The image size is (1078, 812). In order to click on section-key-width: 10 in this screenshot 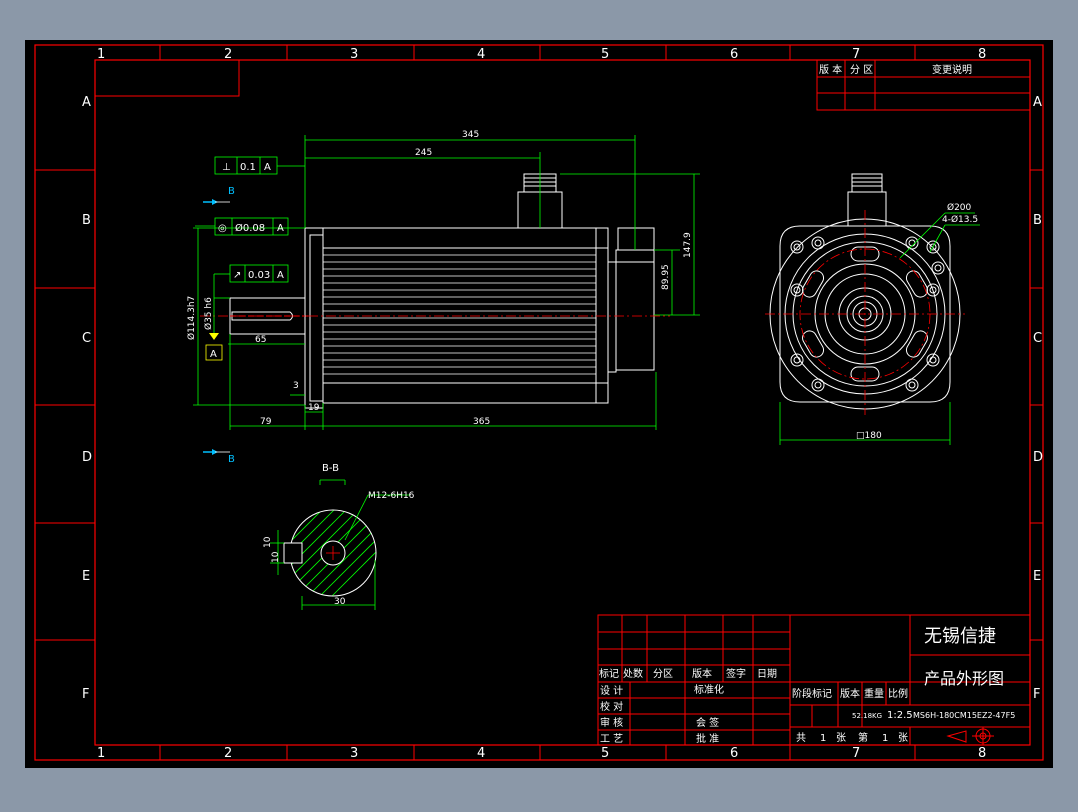, I will do `click(276, 557)`.